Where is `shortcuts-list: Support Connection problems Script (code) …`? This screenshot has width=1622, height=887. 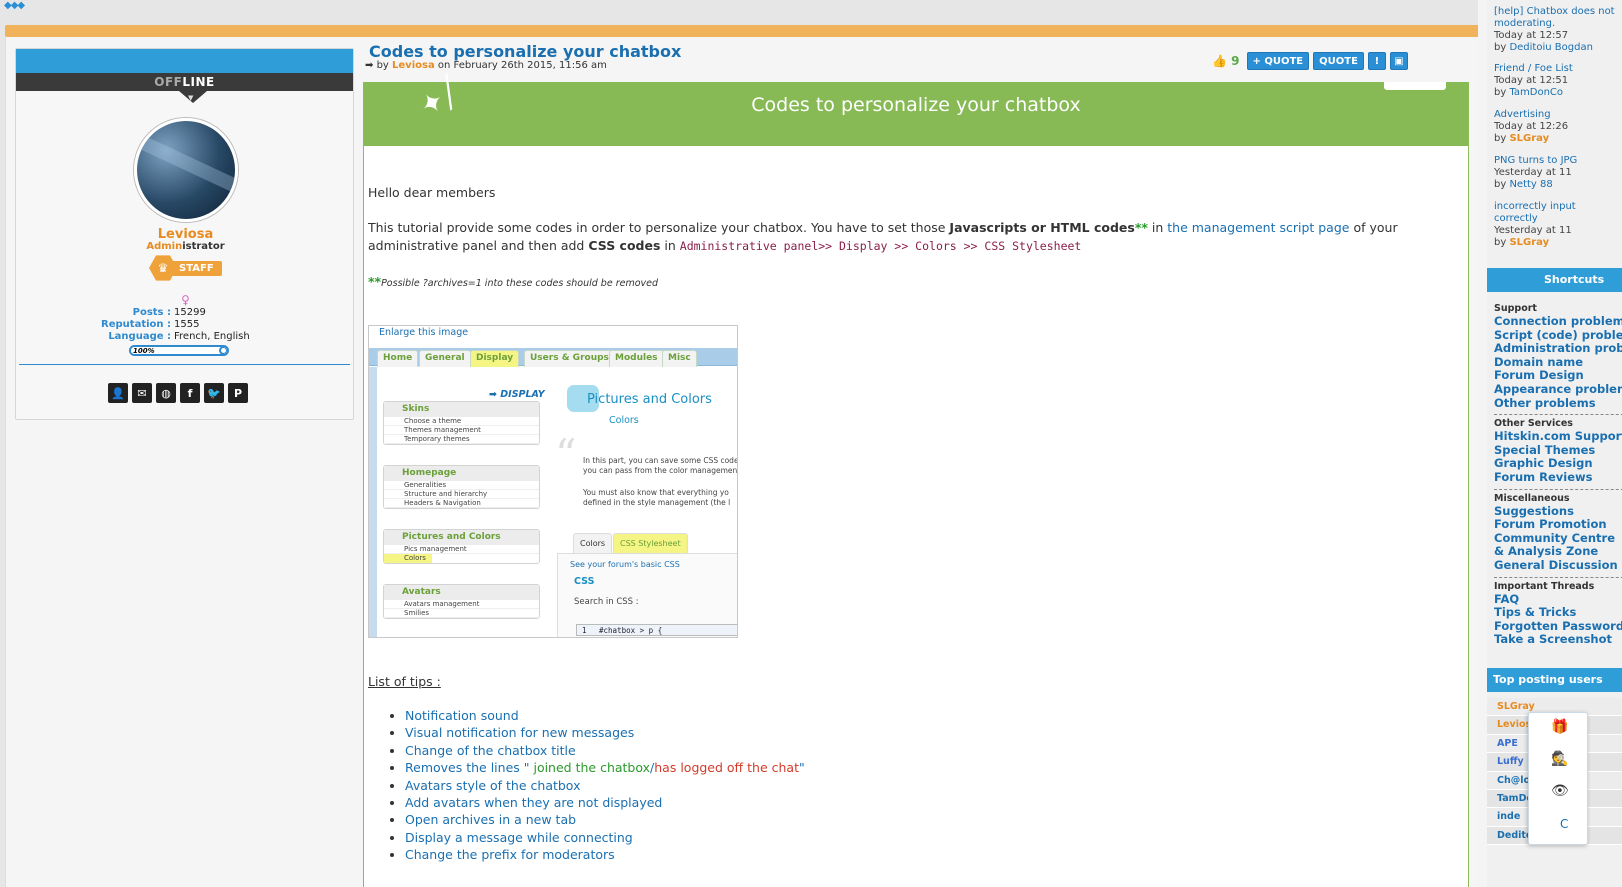
shortcuts-list: Support Connection problems Script (code) … is located at coordinates (1558, 475).